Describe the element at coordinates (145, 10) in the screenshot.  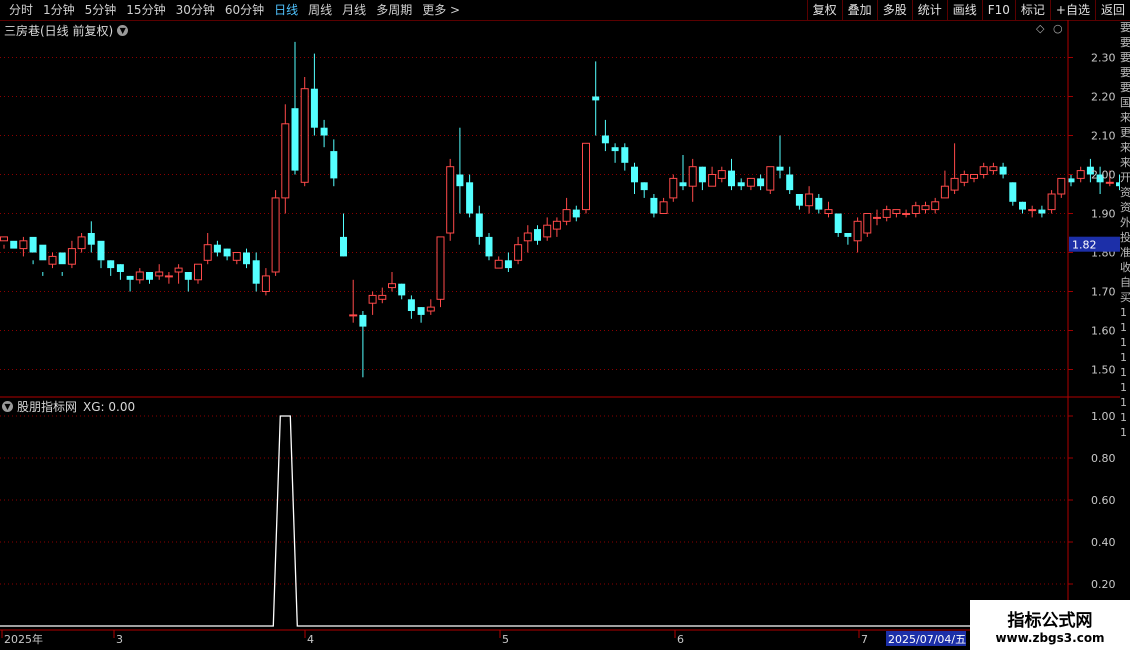
I see `period-tab-3: 15分钟` at that location.